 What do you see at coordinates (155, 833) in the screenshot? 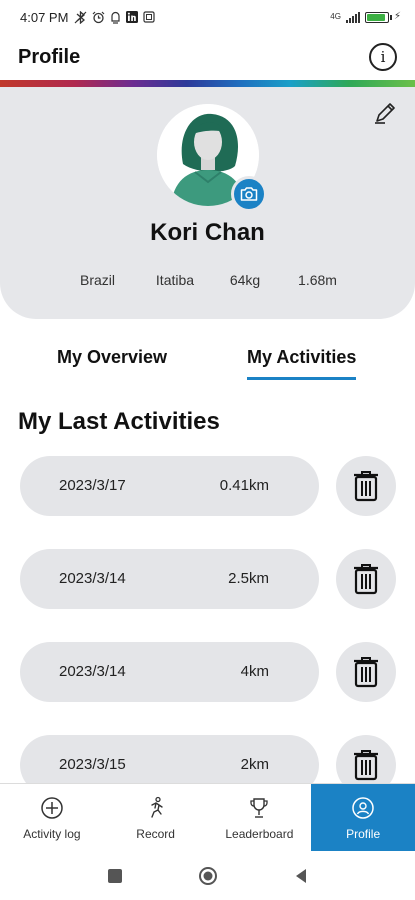
I see `nav-label: Record` at bounding box center [155, 833].